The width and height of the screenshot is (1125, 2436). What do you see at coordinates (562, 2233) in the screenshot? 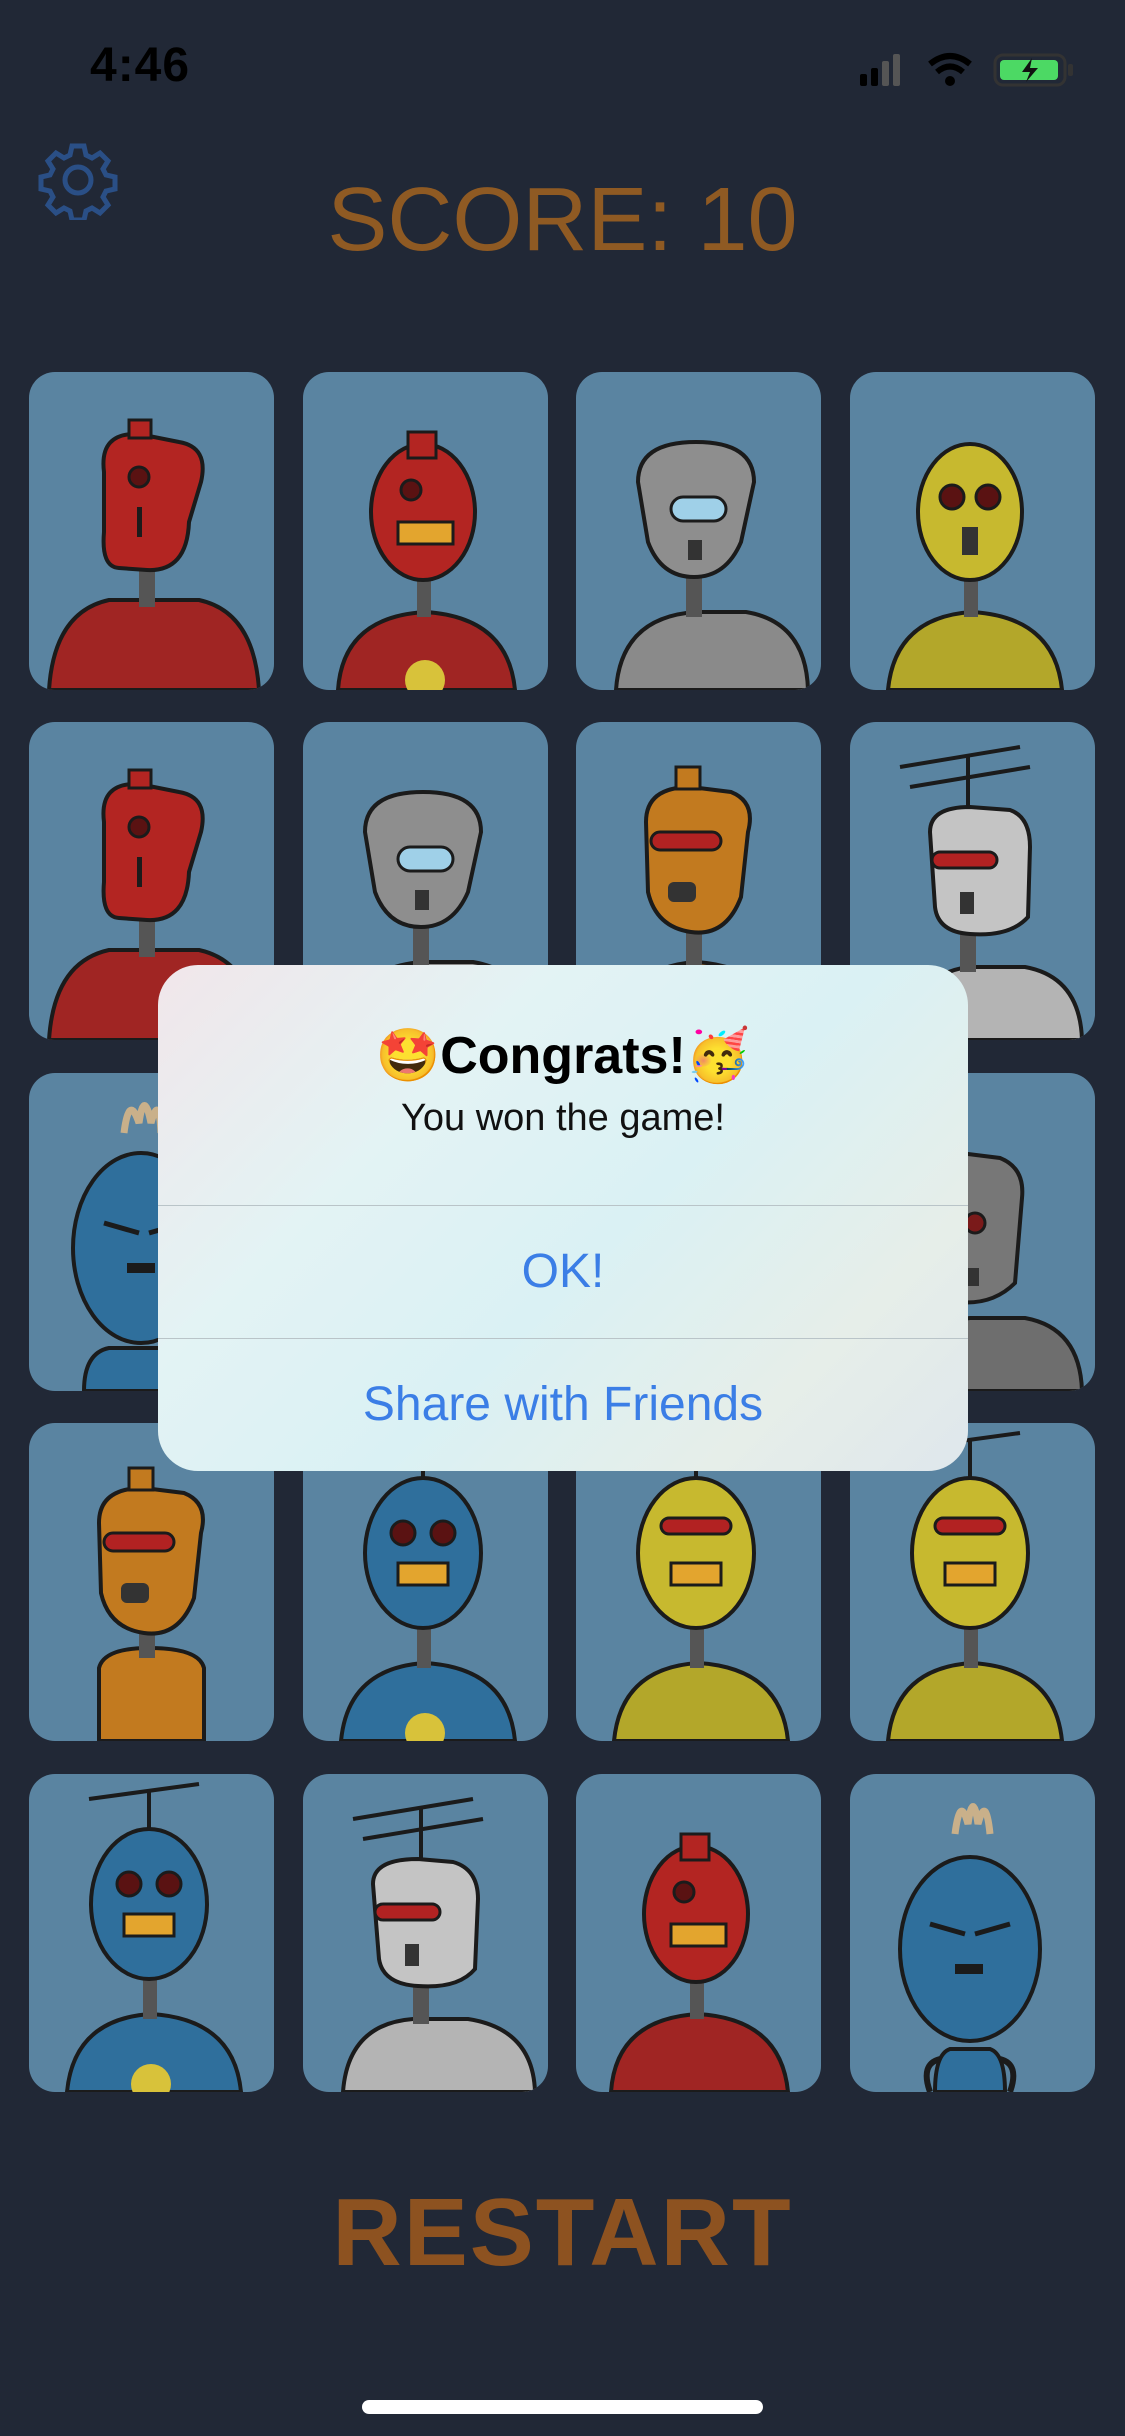
I see `restart-button: RESTART` at bounding box center [562, 2233].